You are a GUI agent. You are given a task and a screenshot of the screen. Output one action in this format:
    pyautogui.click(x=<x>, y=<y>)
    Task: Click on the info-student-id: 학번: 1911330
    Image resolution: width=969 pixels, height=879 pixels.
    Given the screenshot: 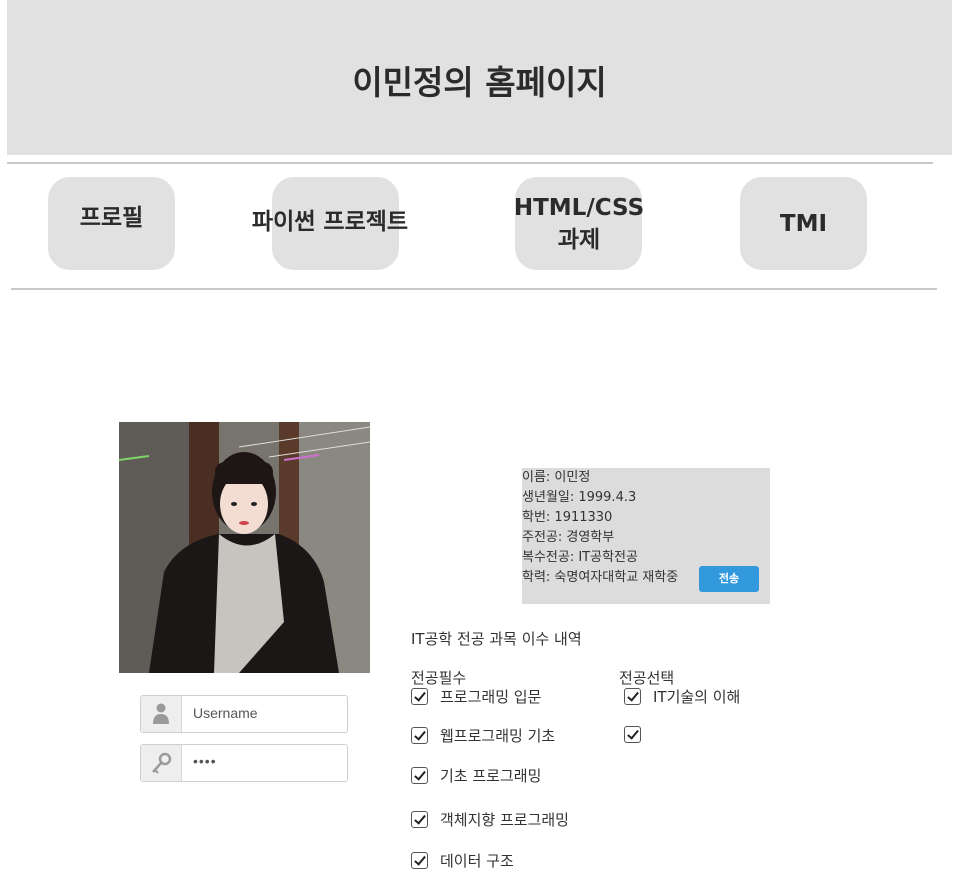 What is the action you would take?
    pyautogui.click(x=567, y=517)
    